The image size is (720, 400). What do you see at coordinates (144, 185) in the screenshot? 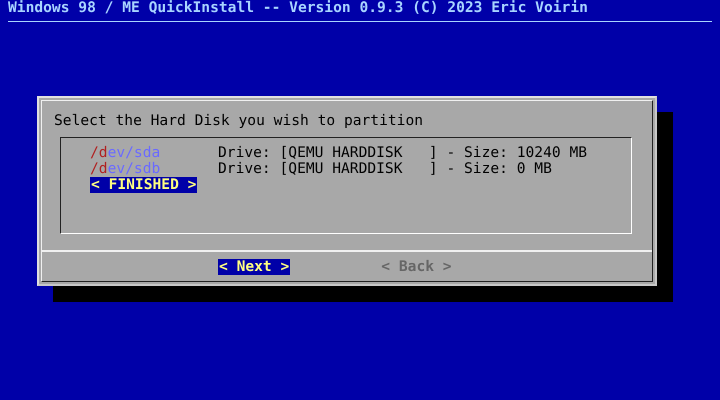
I see `finished-item: < FINISHED >` at bounding box center [144, 185].